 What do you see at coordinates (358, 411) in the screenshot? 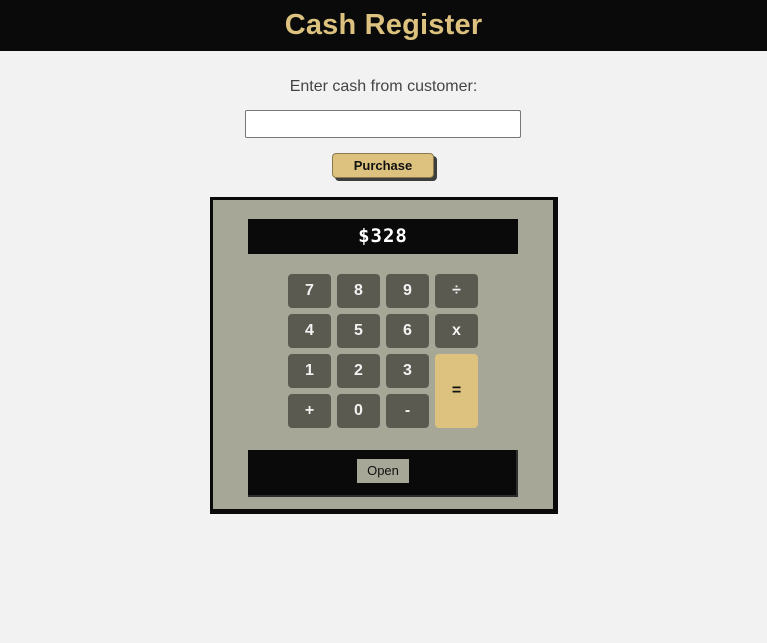
I see `key-0: 0` at bounding box center [358, 411].